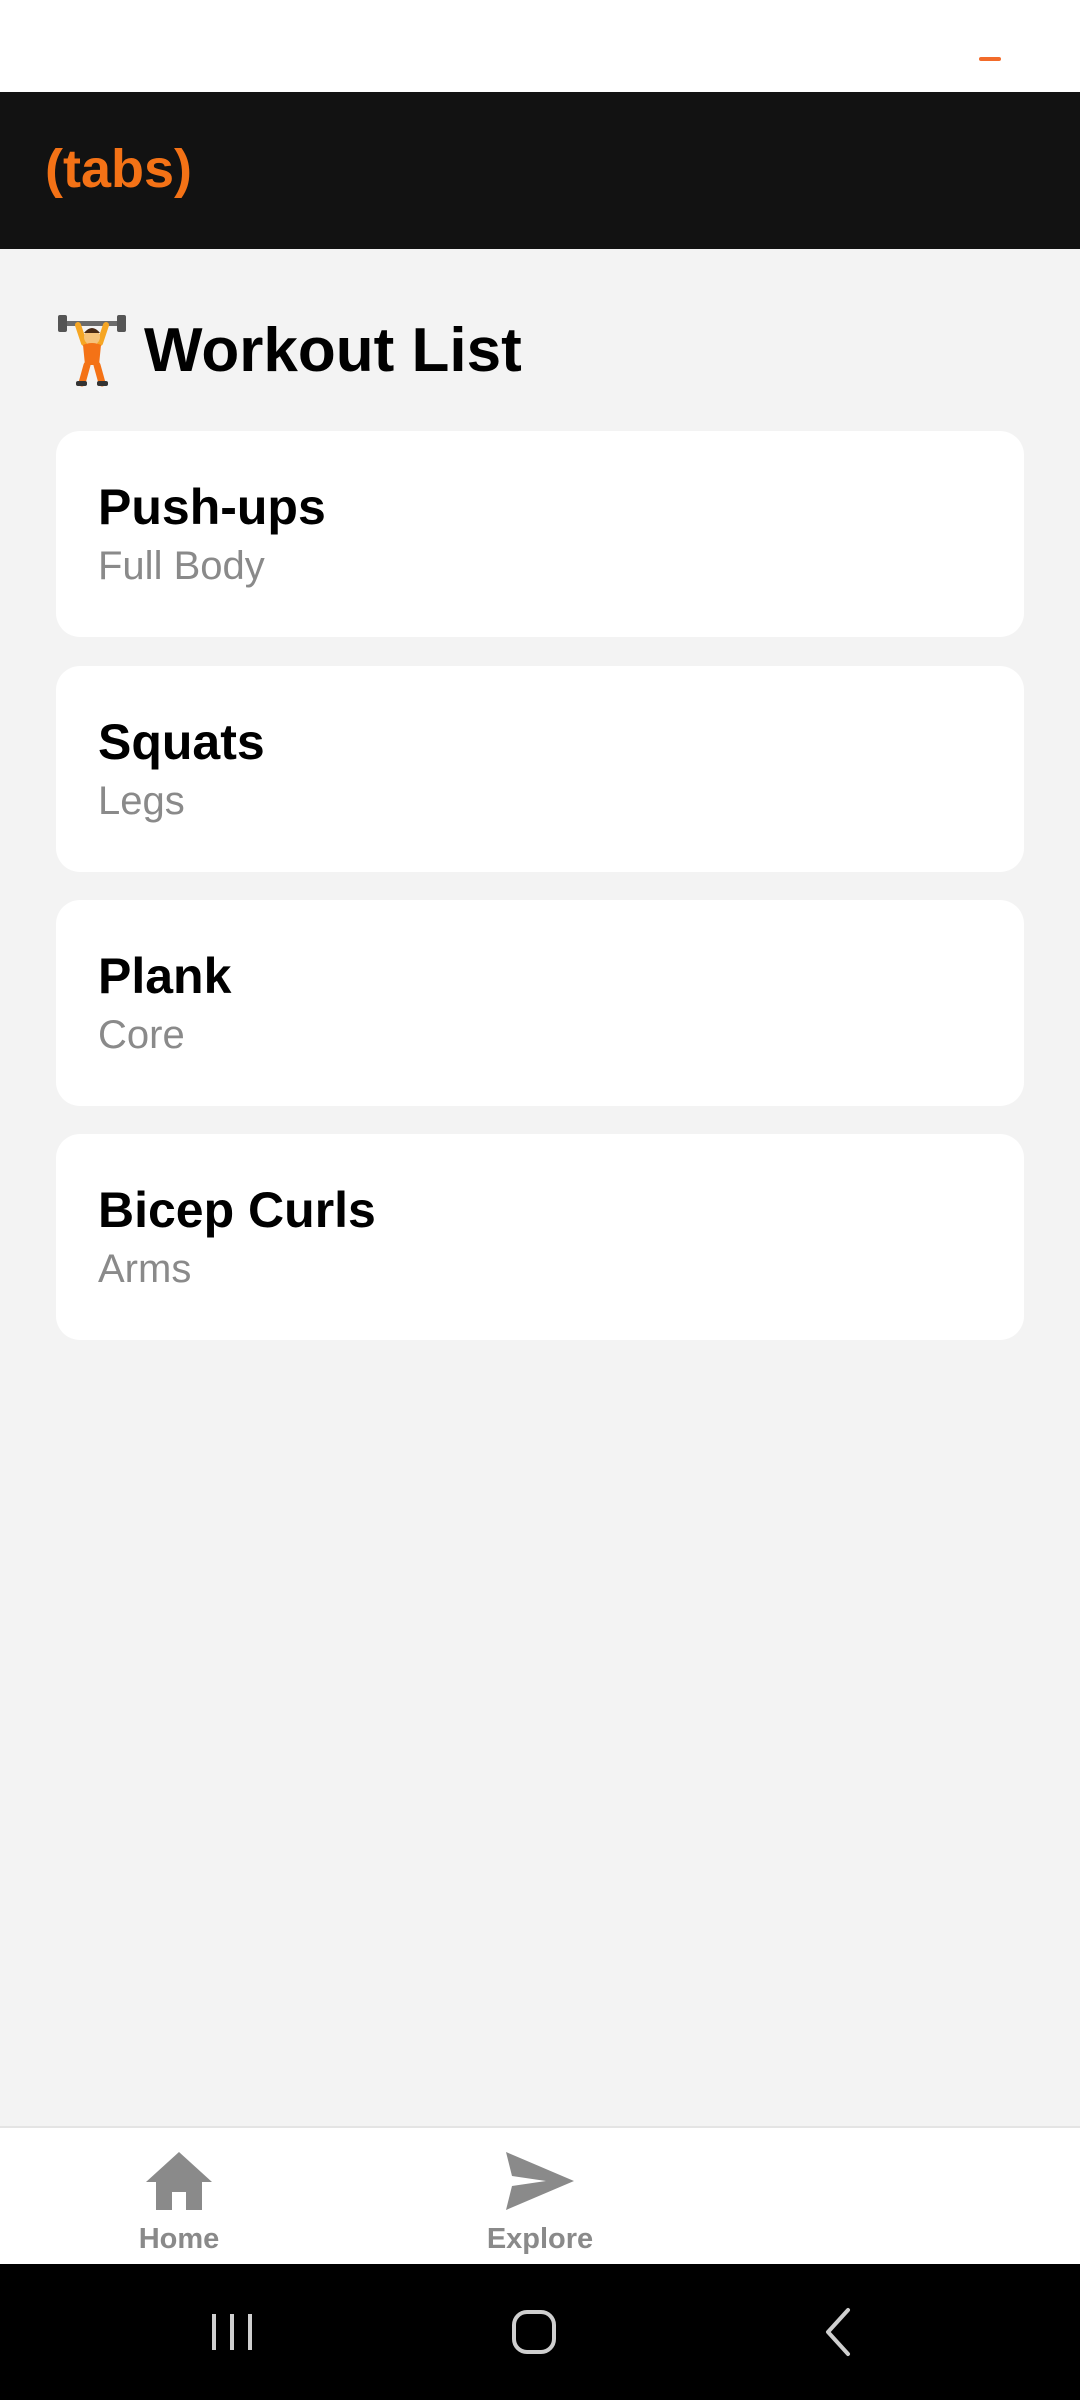  Describe the element at coordinates (540, 46) in the screenshot. I see `status-bar` at that location.